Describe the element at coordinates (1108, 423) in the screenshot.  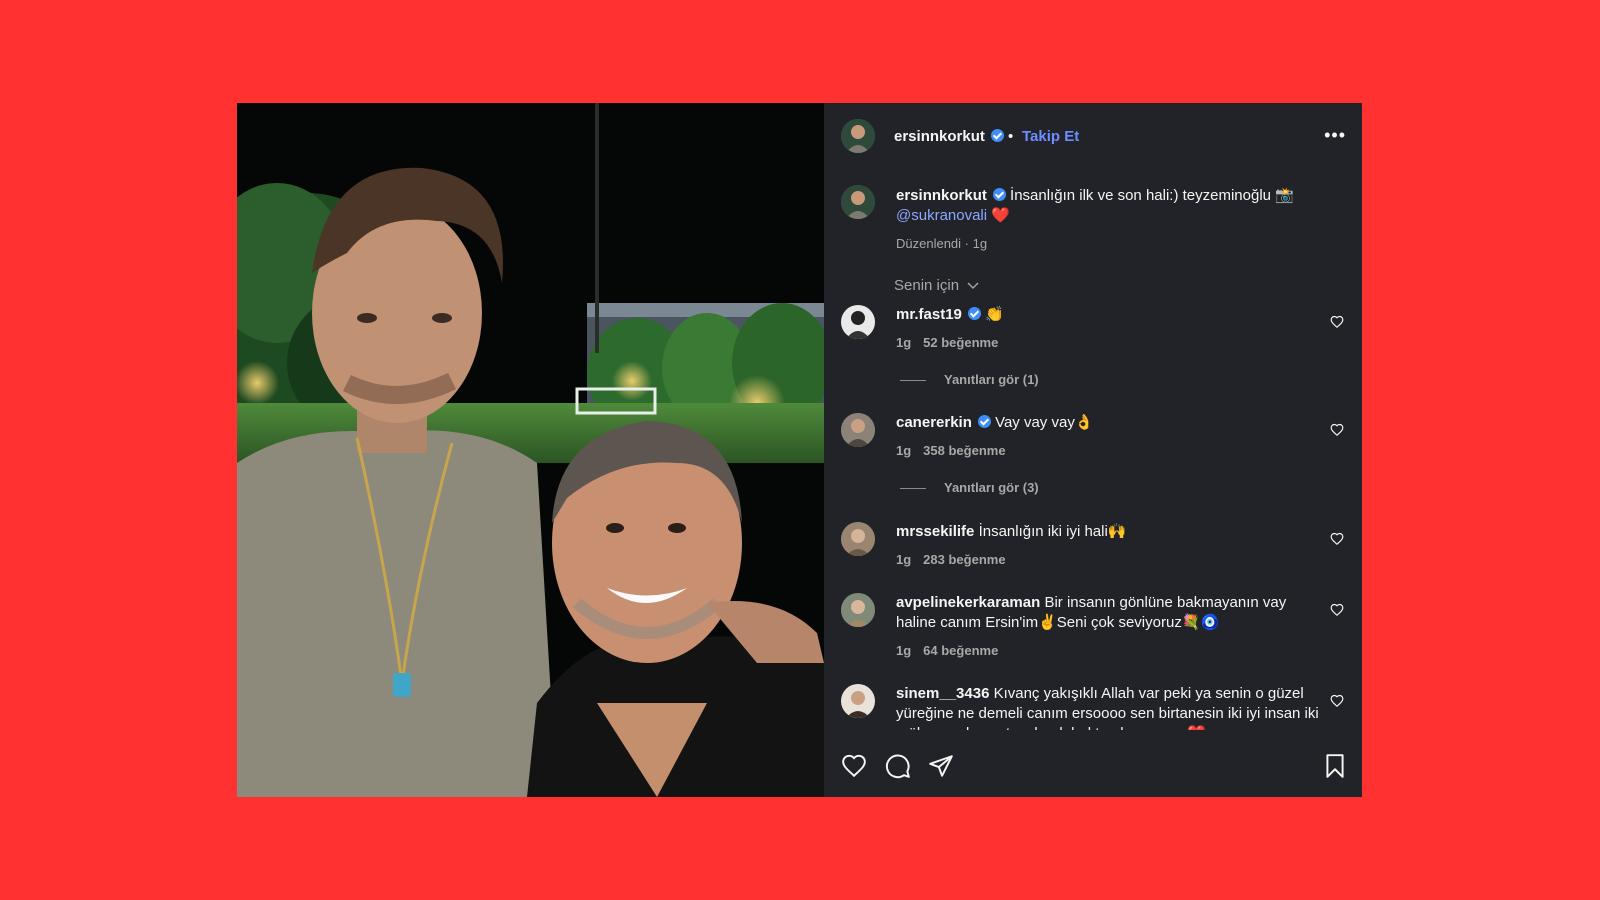
I see `comment: canererkin Vay vay vay👌` at that location.